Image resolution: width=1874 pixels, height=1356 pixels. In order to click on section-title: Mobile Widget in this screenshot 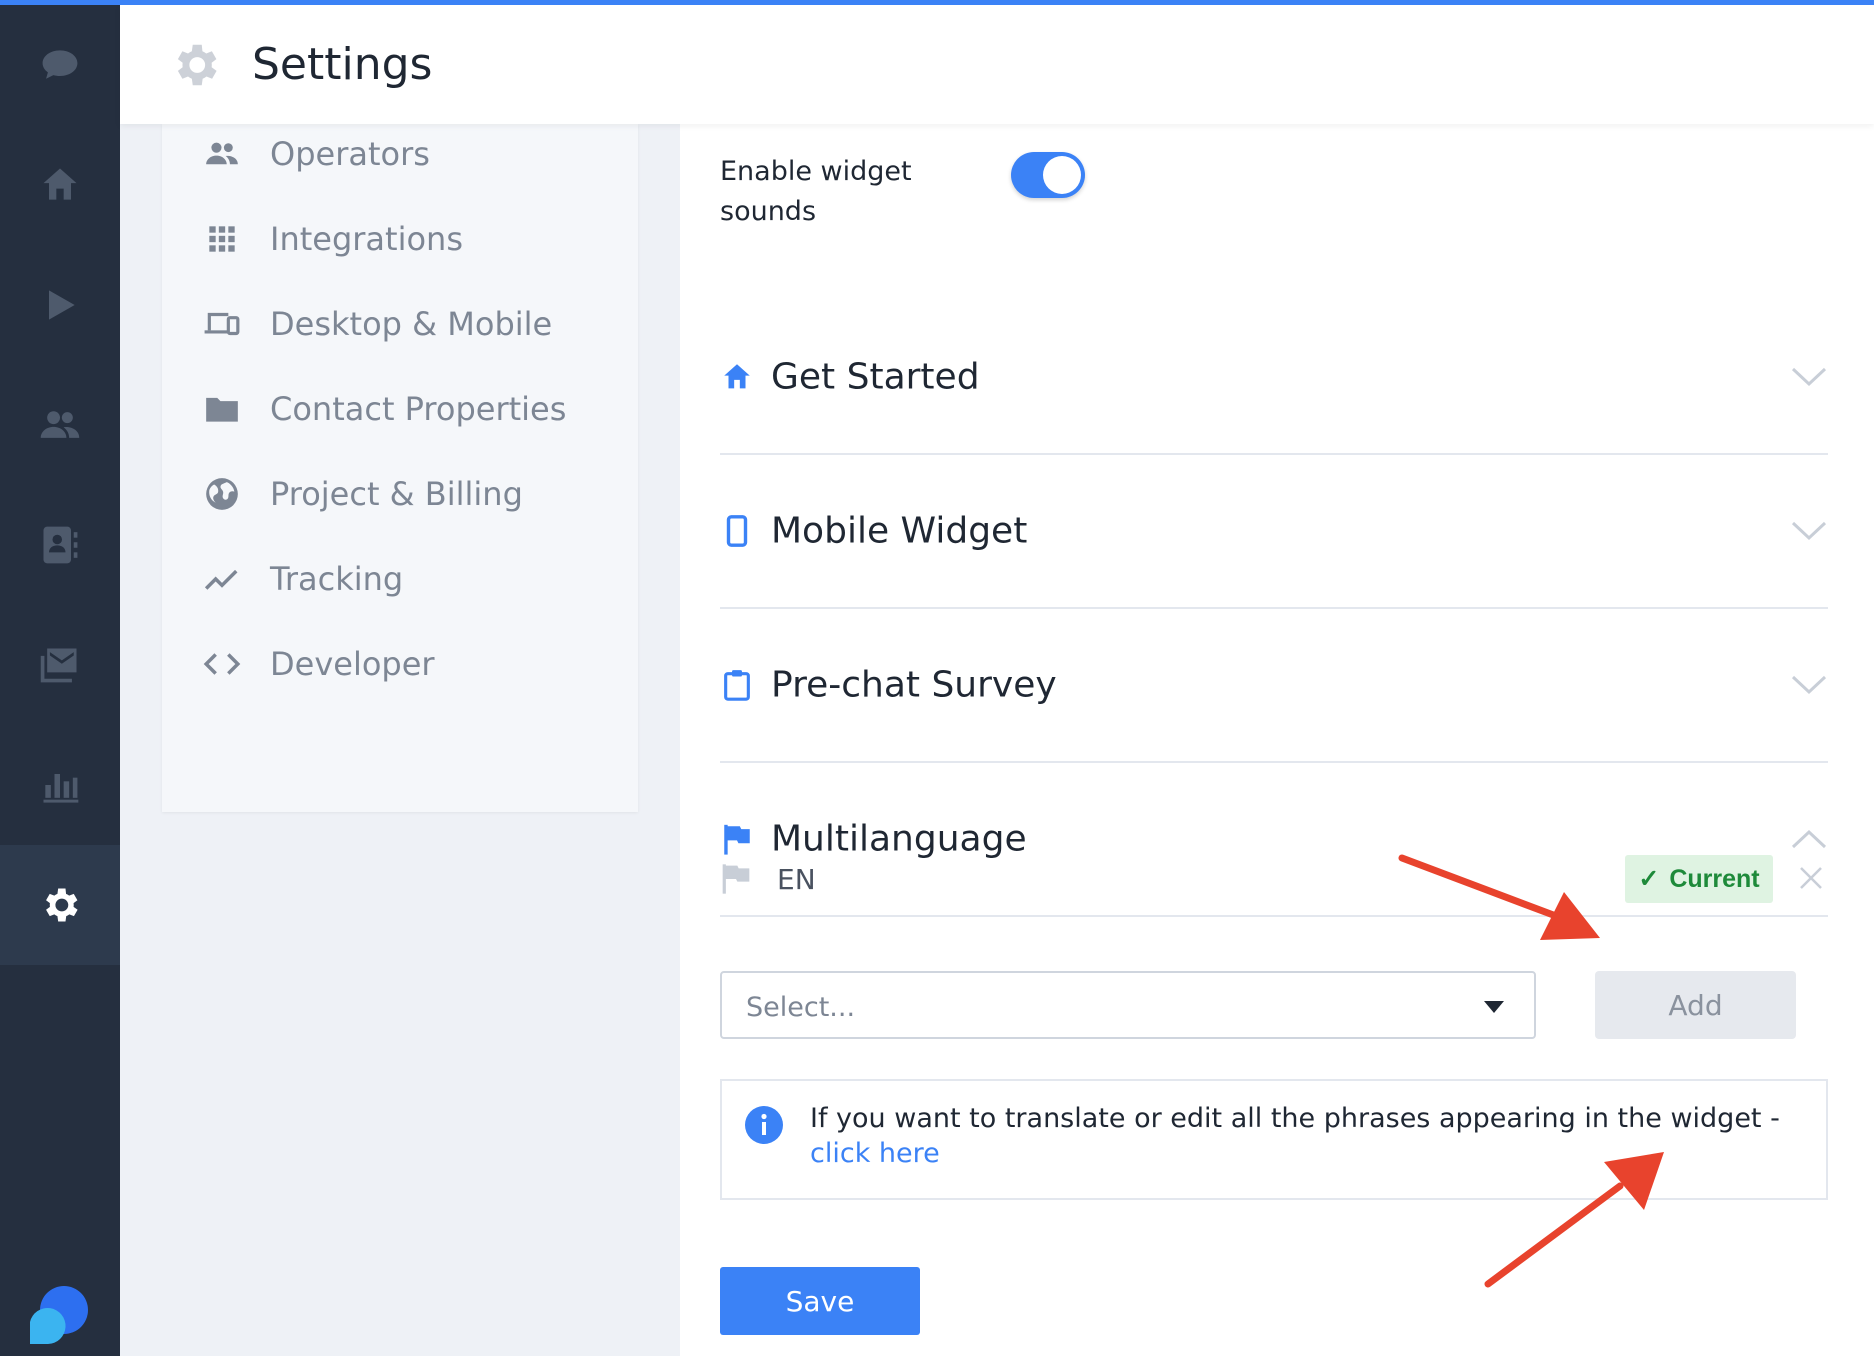, I will do `click(899, 531)`.